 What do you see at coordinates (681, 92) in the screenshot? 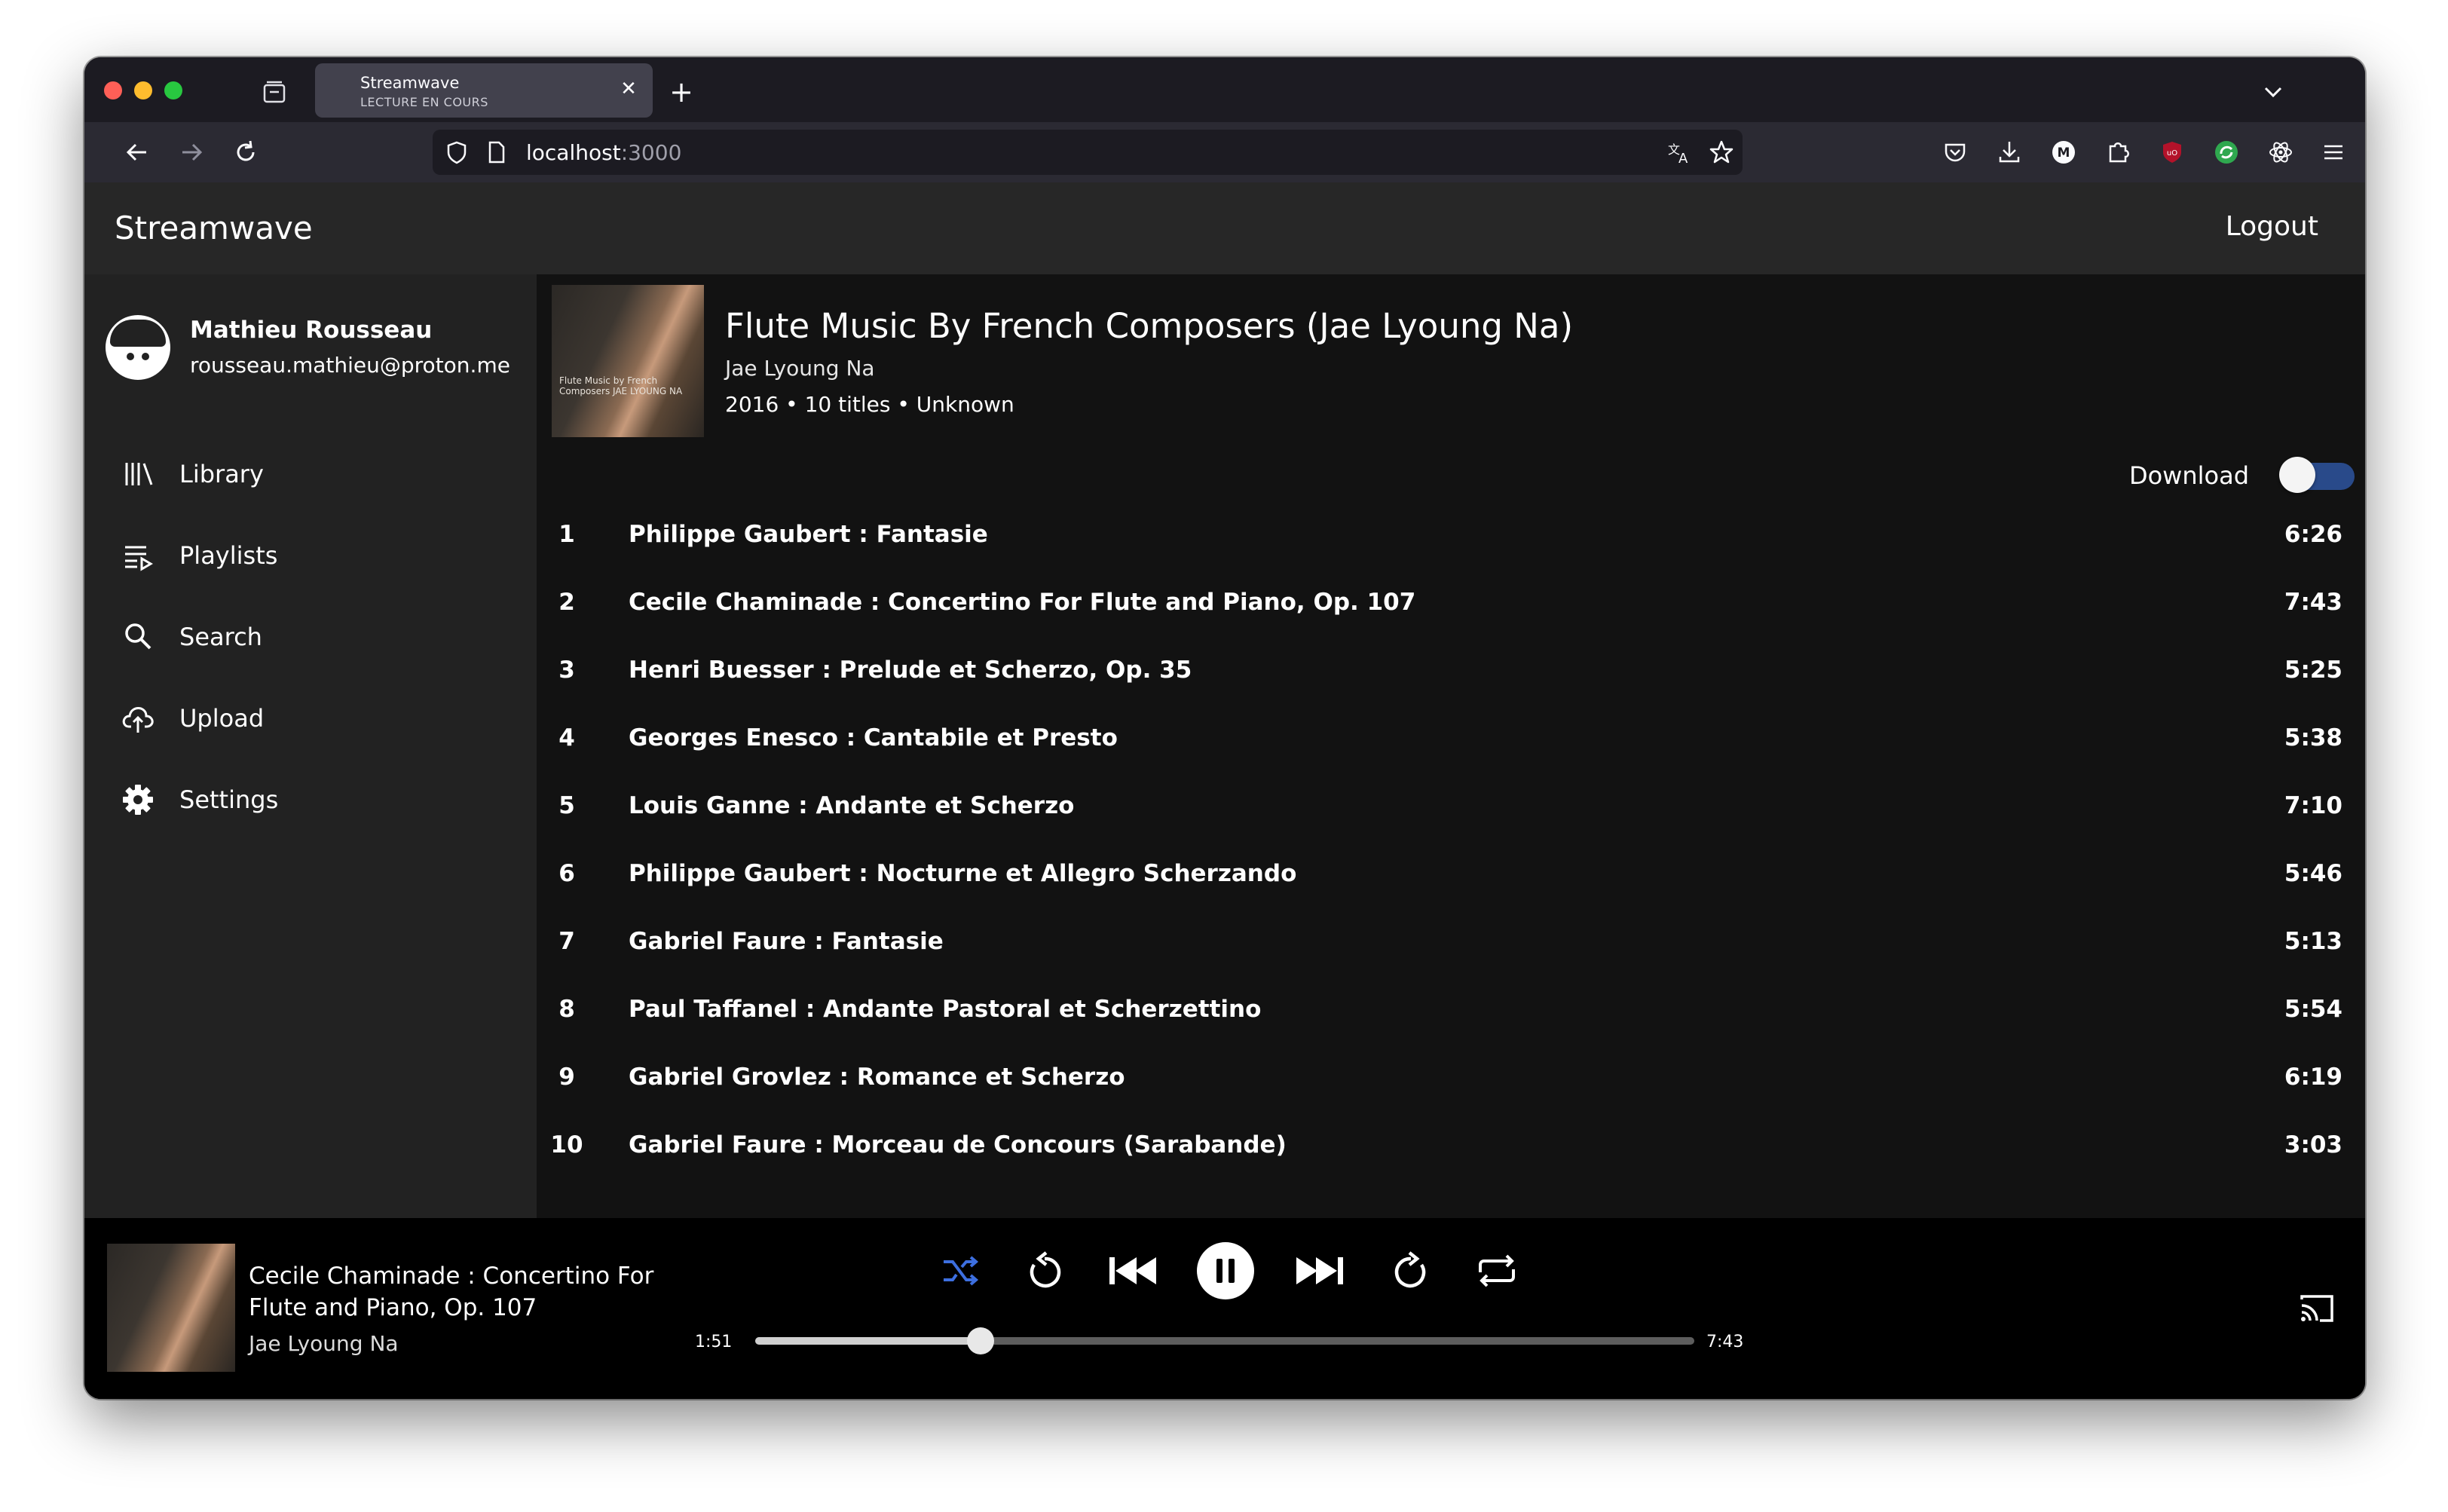
I see `new-tab-button: +` at bounding box center [681, 92].